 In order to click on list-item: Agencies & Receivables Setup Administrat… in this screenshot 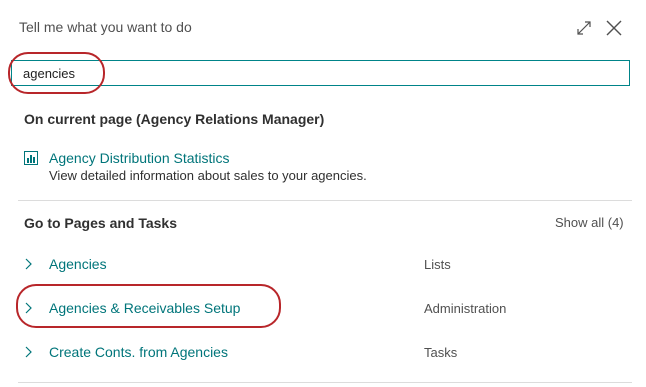, I will do `click(325, 308)`.